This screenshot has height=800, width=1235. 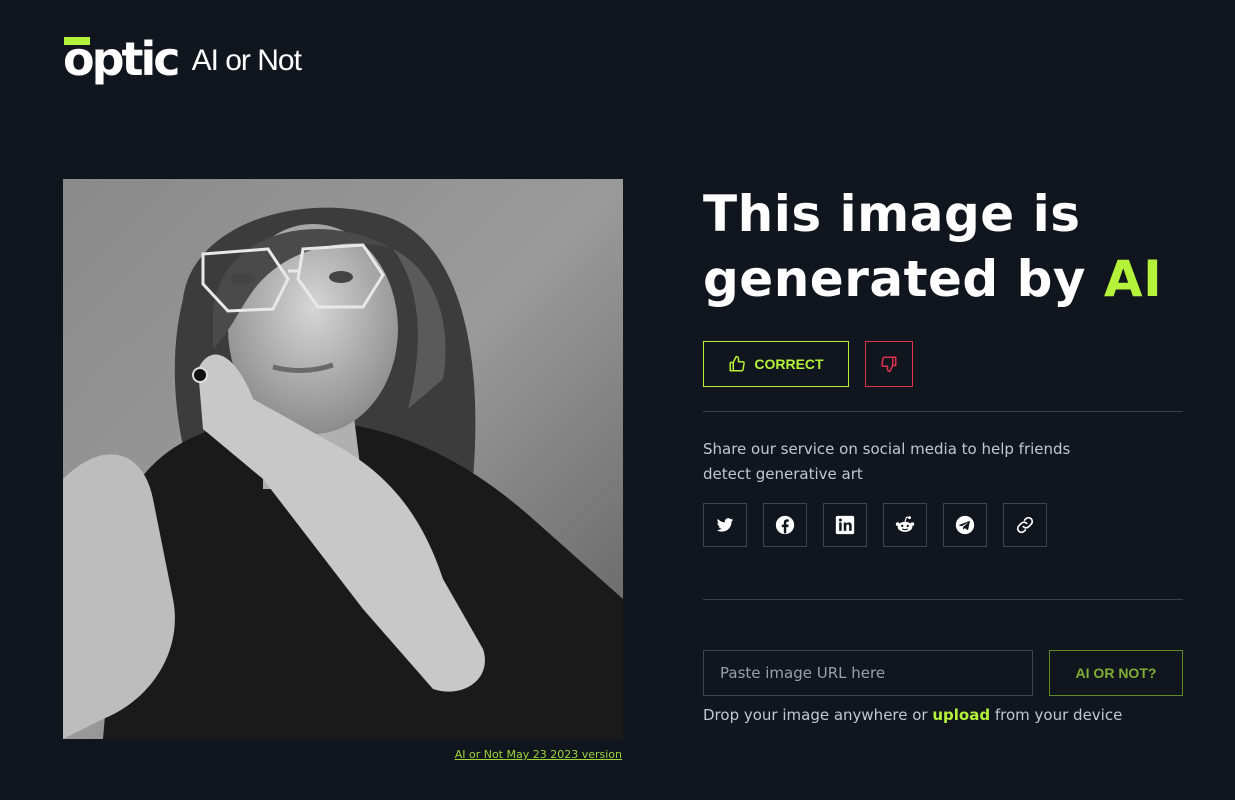 What do you see at coordinates (538, 754) in the screenshot?
I see `version-link: AI or Not May 23 2023 version` at bounding box center [538, 754].